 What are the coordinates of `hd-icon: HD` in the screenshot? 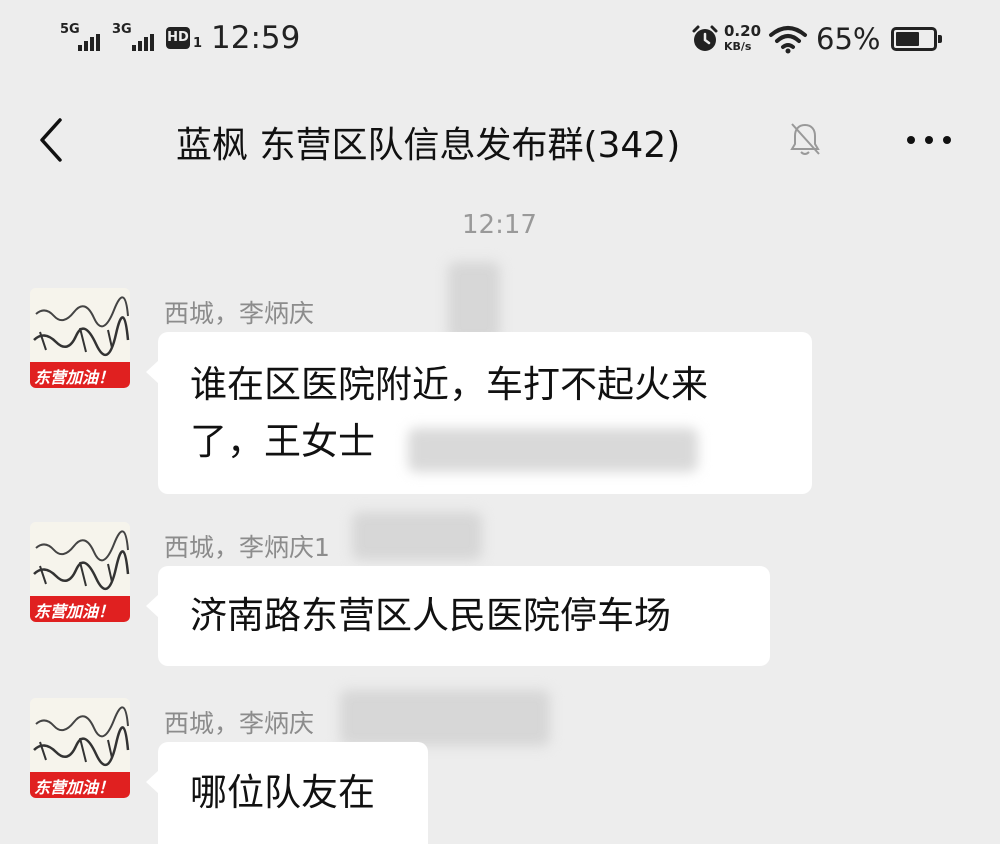 It's located at (178, 38).